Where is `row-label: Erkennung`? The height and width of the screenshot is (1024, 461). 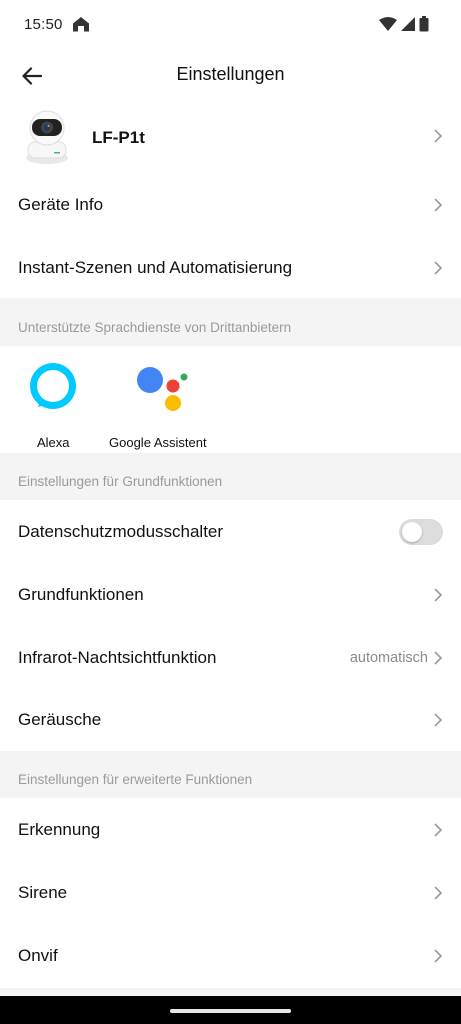
row-label: Erkennung is located at coordinates (59, 829).